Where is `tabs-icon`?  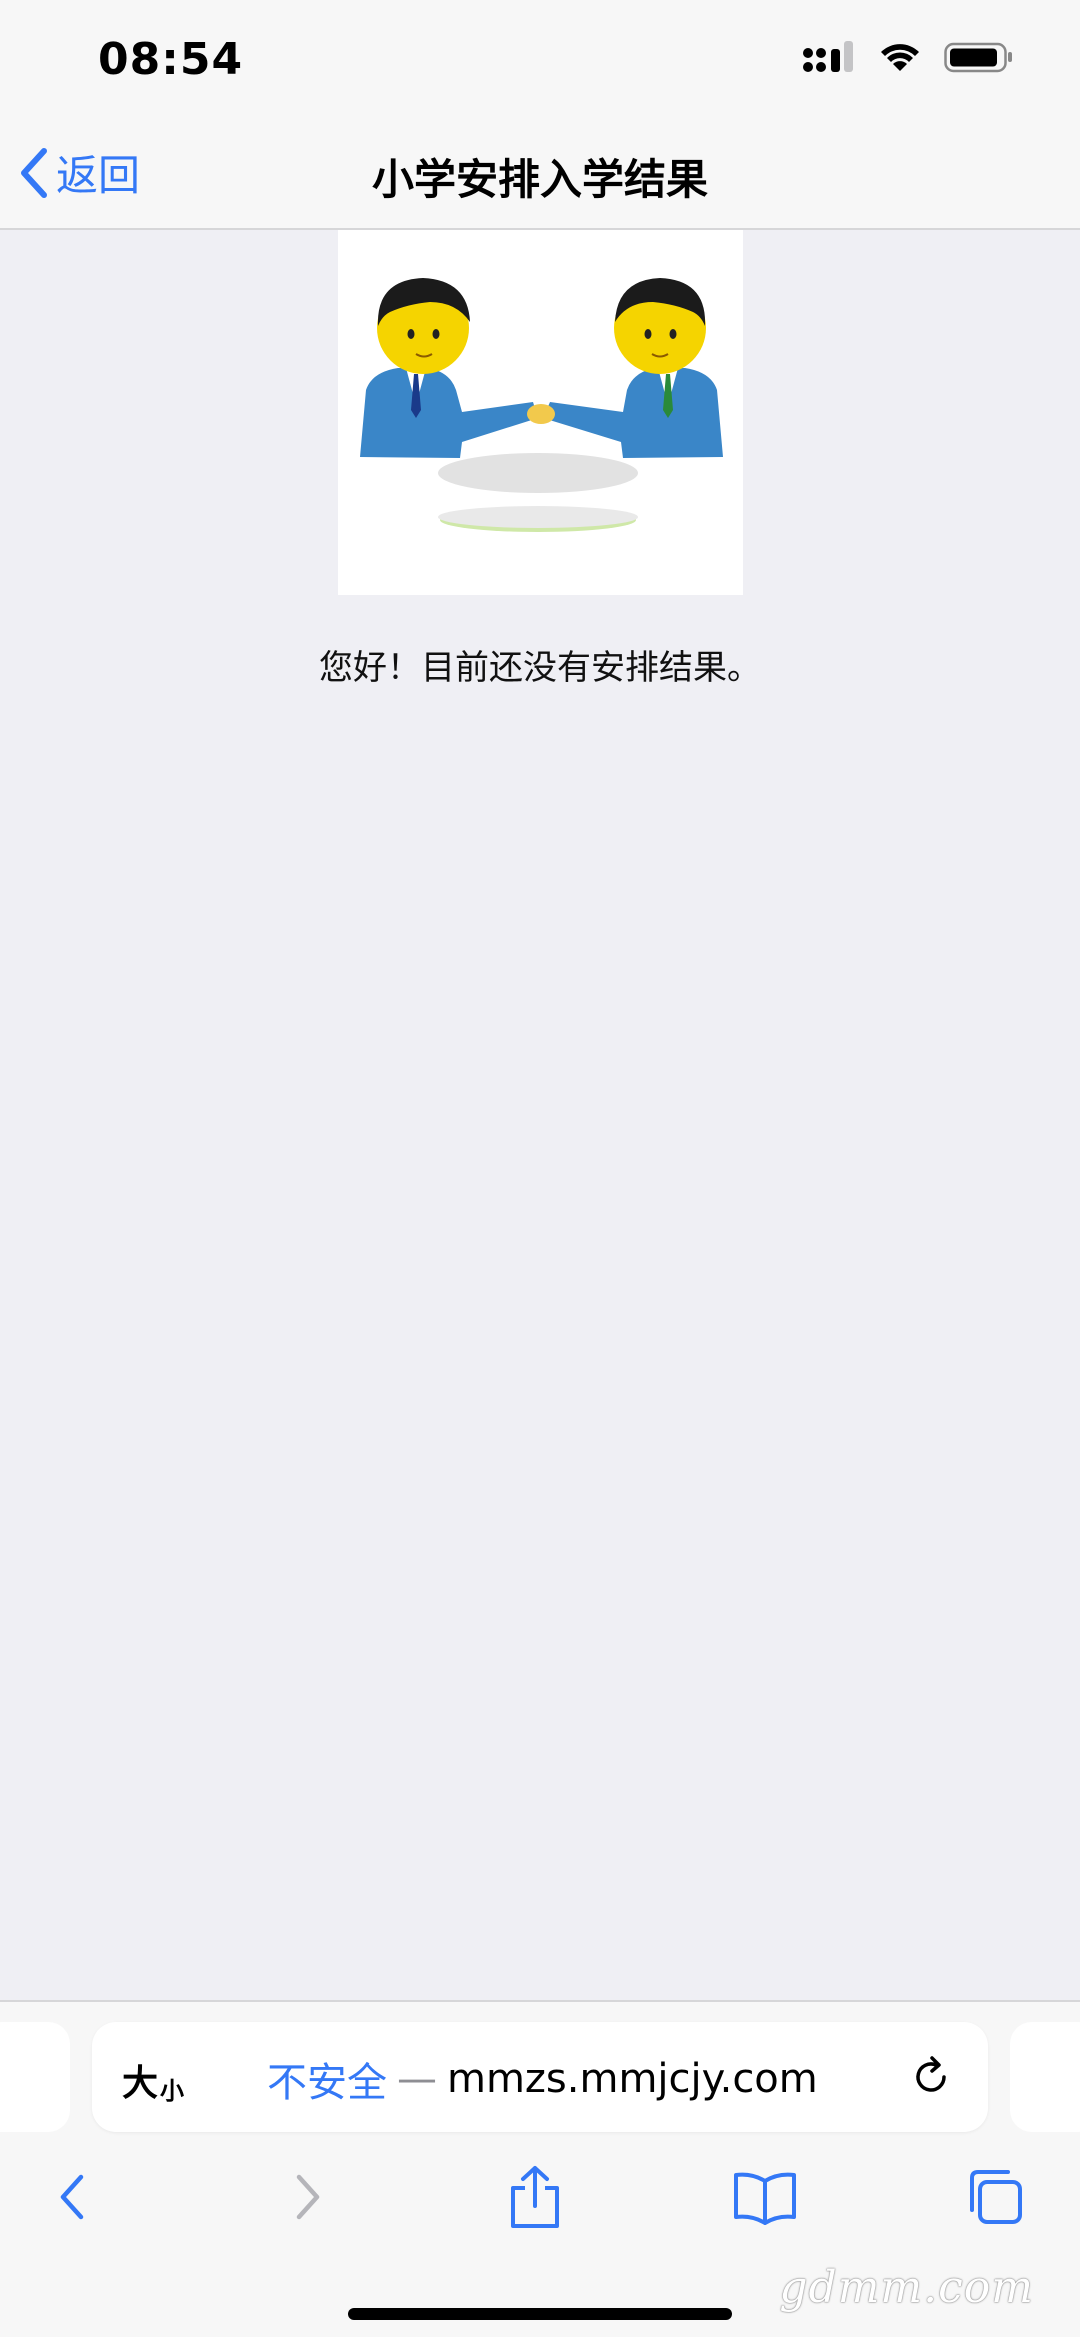
tabs-icon is located at coordinates (996, 2197).